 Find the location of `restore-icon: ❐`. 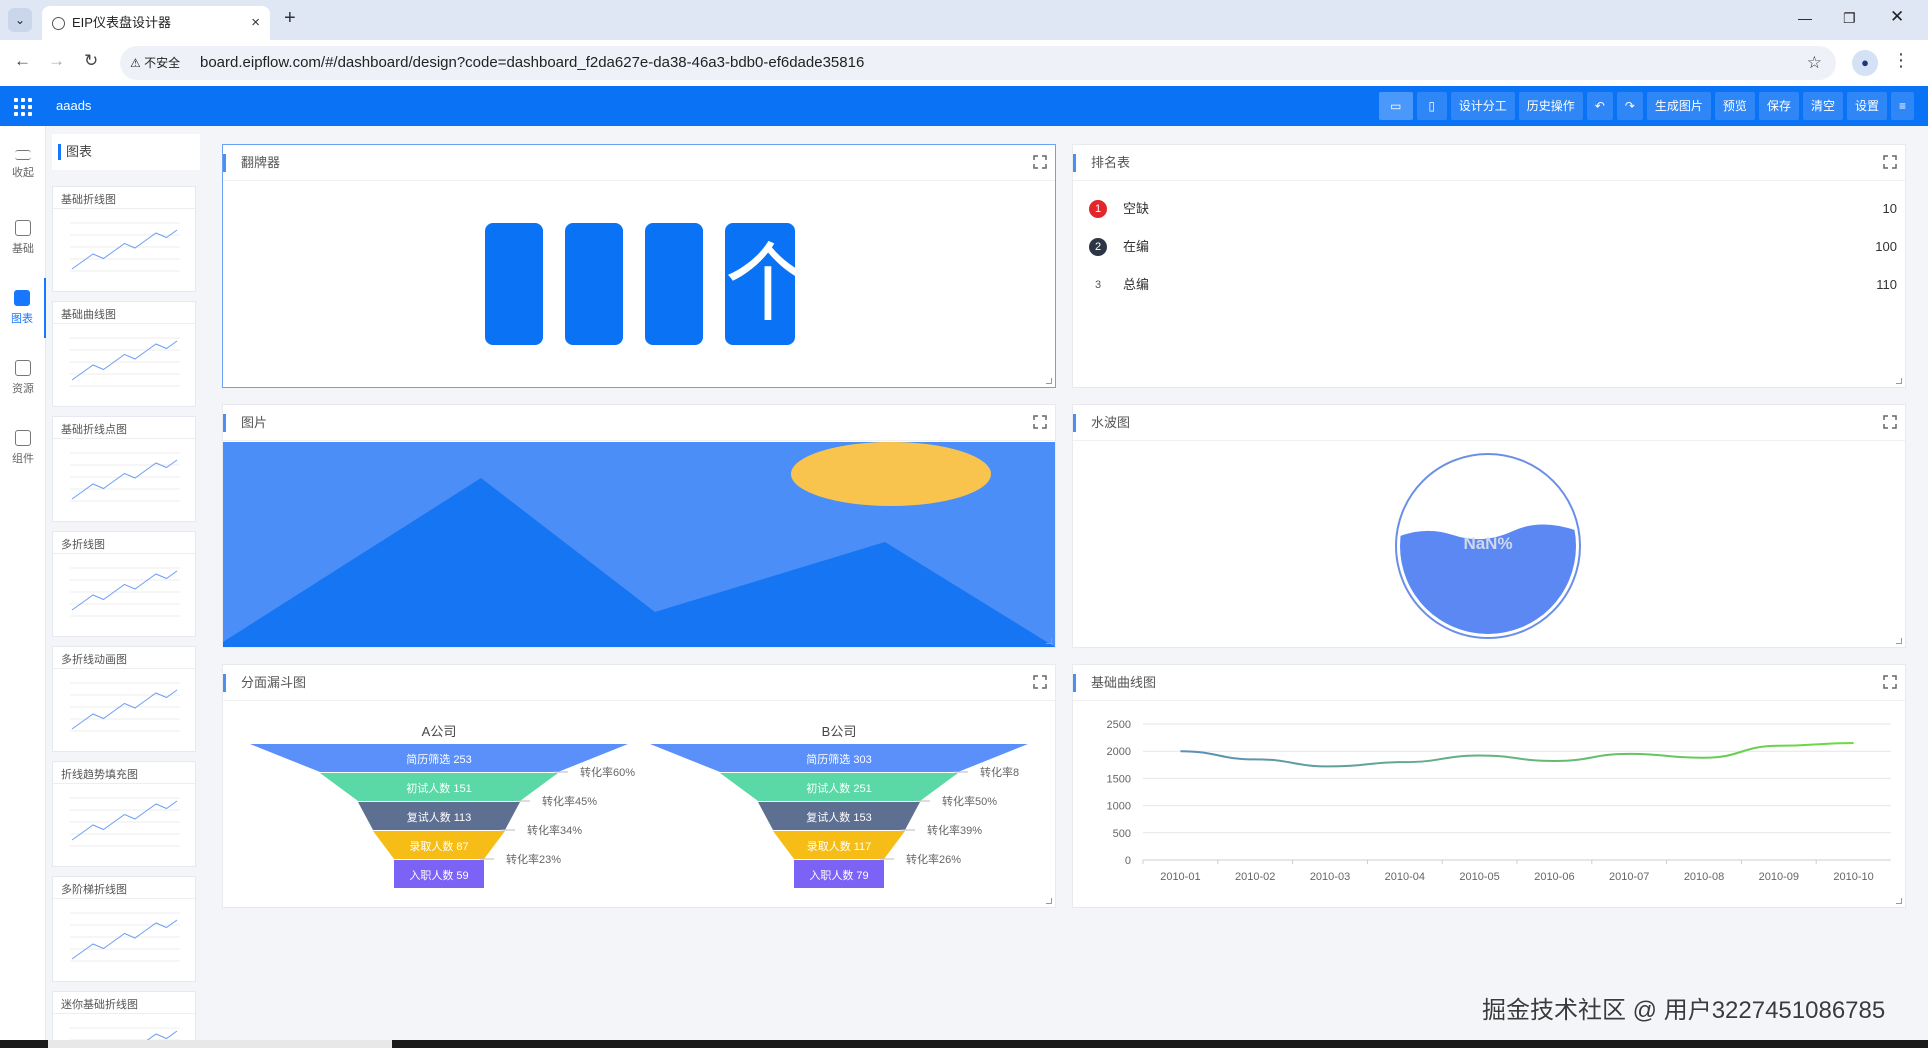

restore-icon: ❐ is located at coordinates (1849, 18).